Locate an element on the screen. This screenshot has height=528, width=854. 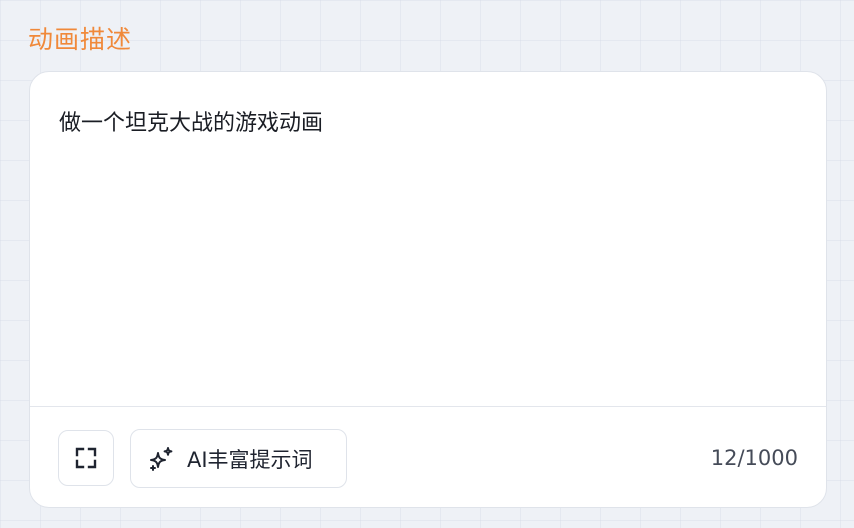
character-count: 12/1000 is located at coordinates (754, 458).